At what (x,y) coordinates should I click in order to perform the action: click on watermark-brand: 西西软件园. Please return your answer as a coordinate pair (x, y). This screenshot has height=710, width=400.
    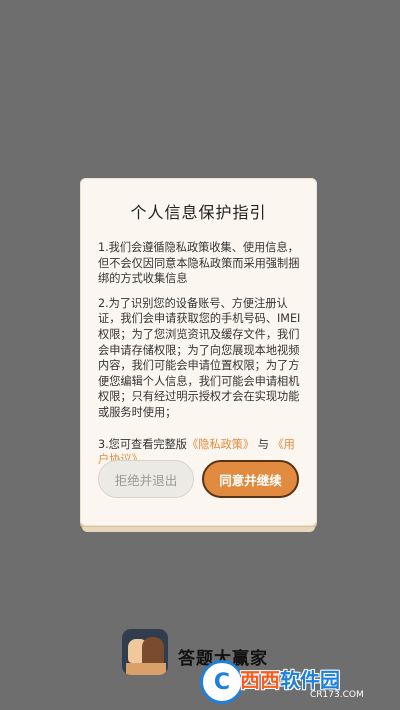
    Looking at the image, I should click on (290, 680).